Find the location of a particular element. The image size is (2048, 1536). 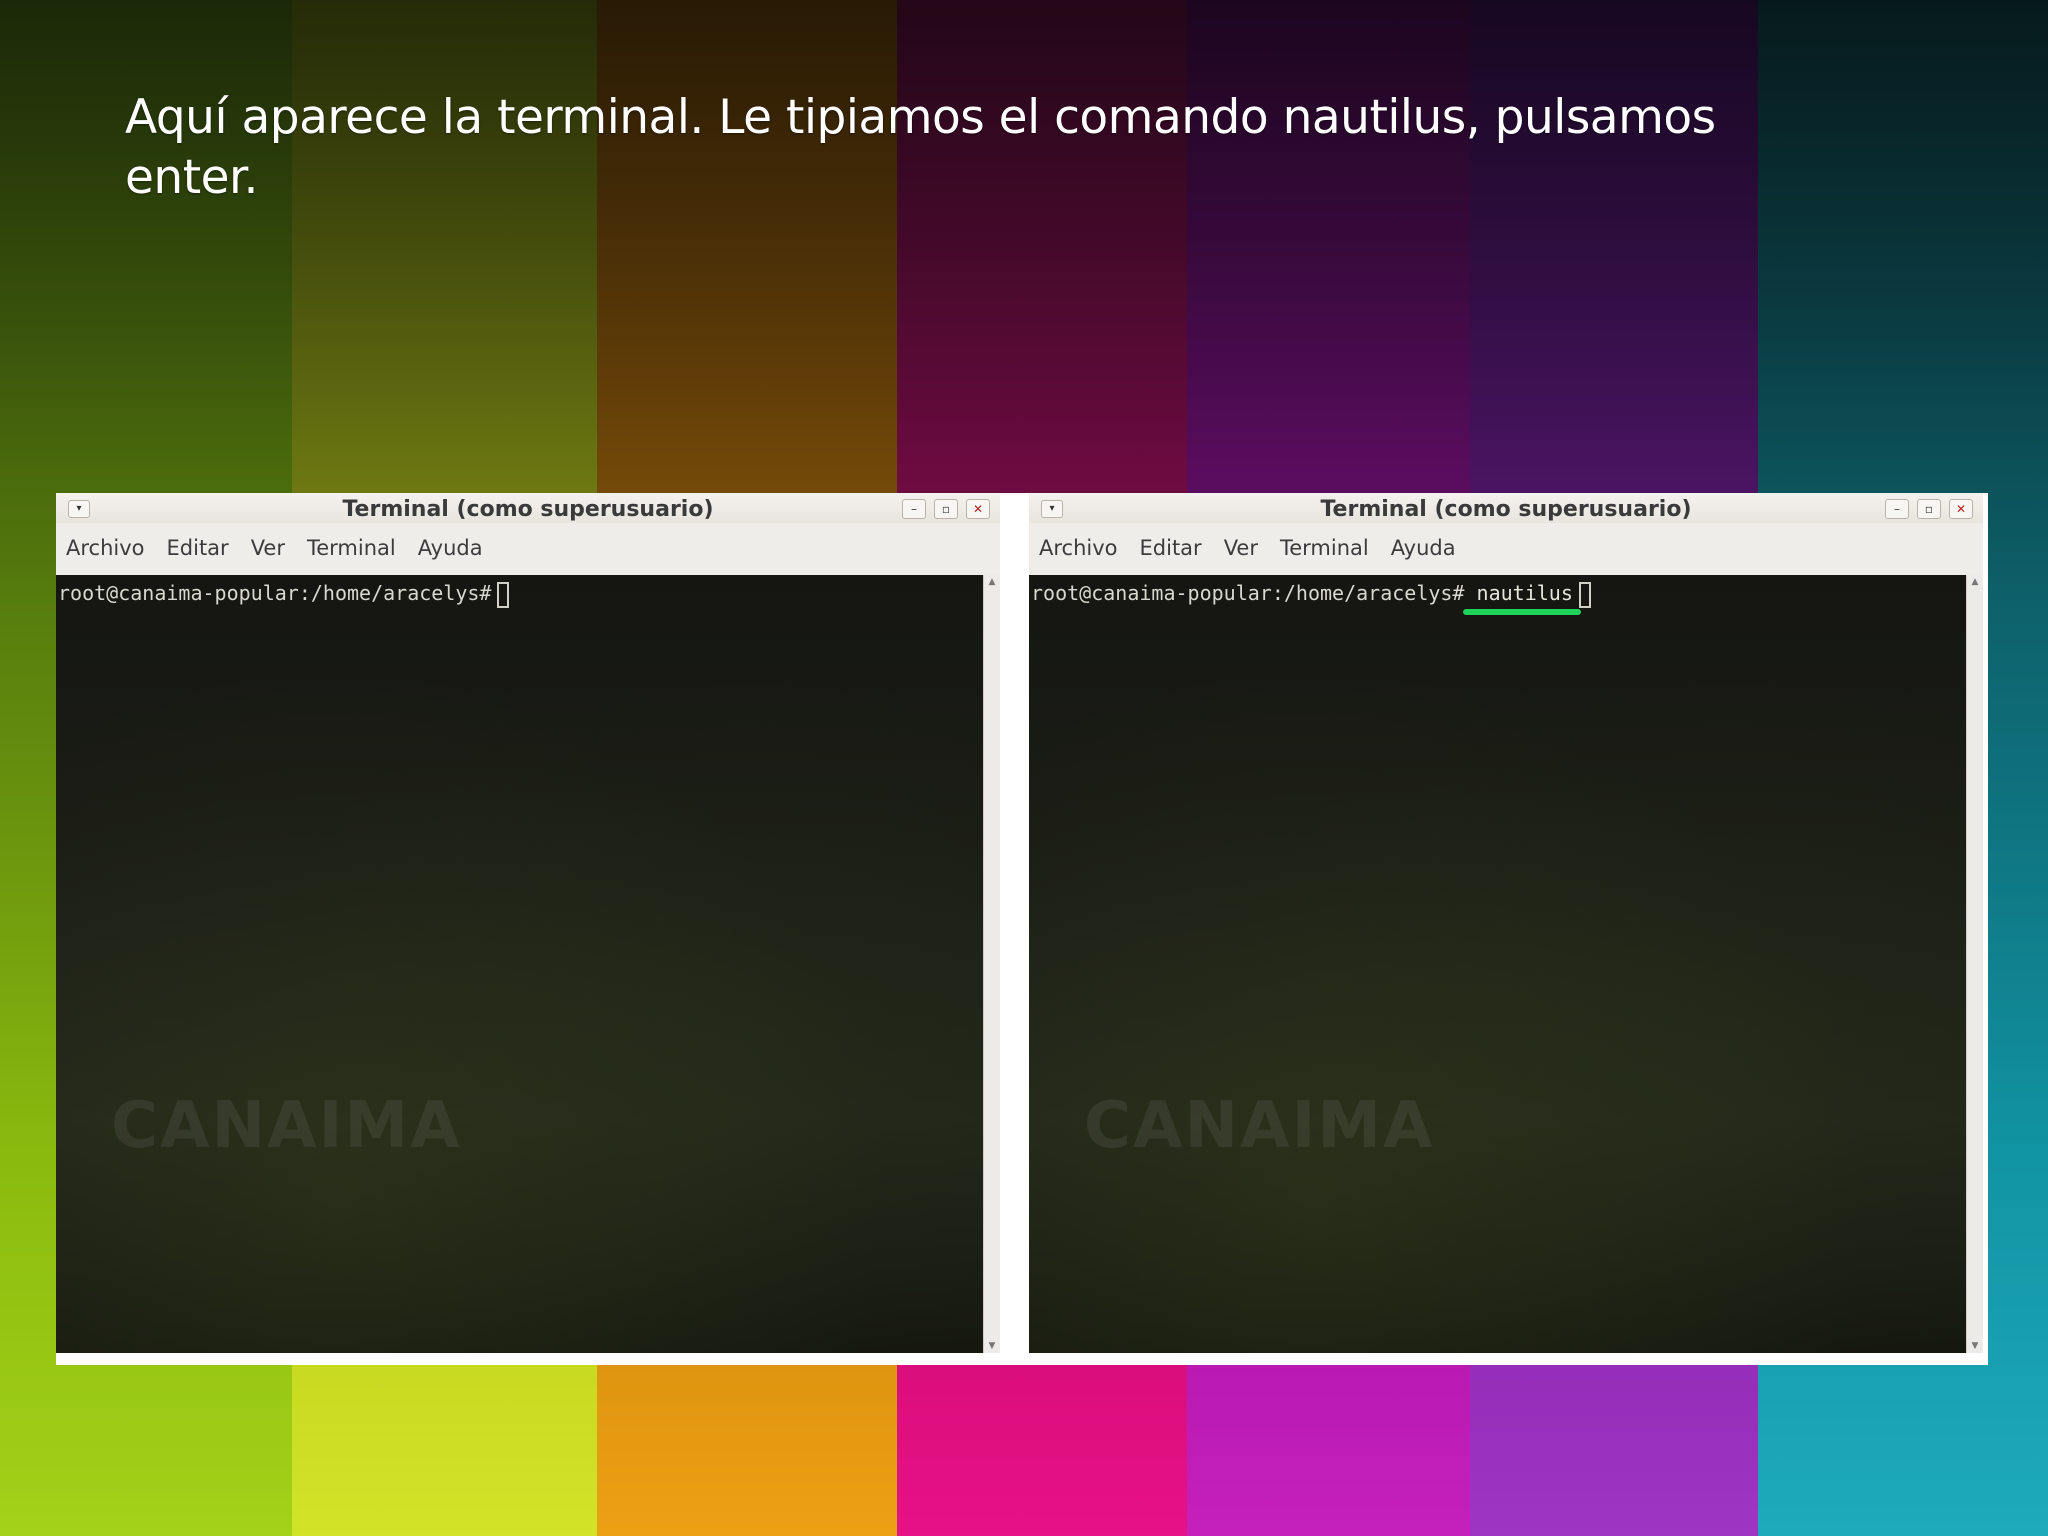

terminal-prompt-line: root@canaima-popular:/home/aracelys# is located at coordinates (284, 594).